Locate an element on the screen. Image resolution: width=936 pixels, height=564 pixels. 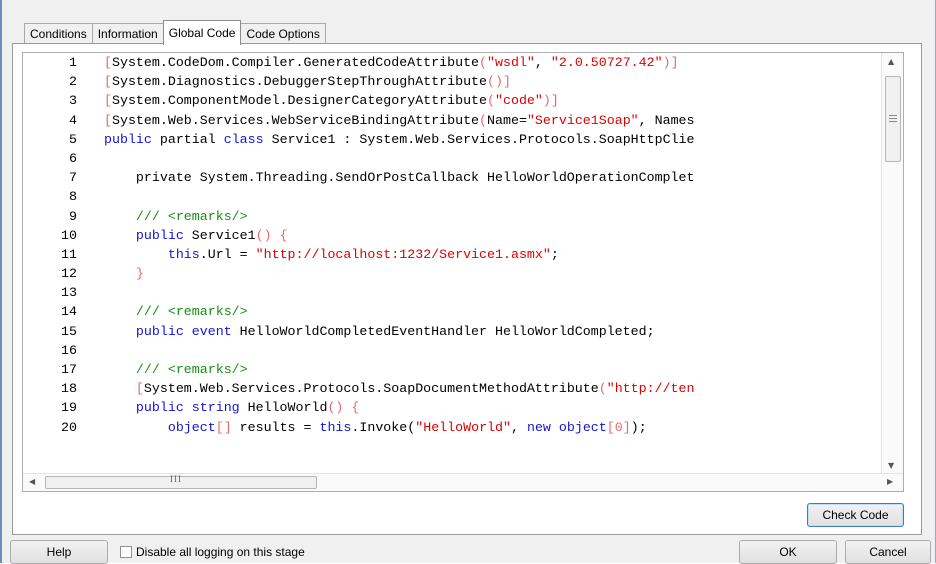
line-number-gutter: 1 2 3 4 5 6 7 8 9 10 11 12 13 14 15 16 17 18 19 20 is located at coordinates (61, 245).